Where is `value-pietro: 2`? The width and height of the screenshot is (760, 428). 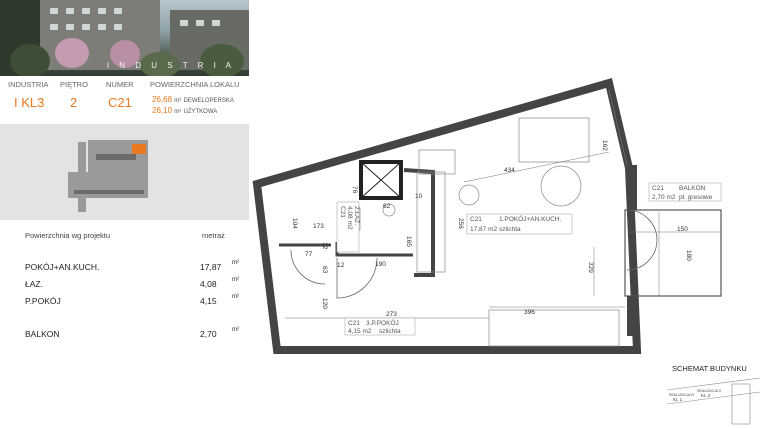
value-pietro: 2 is located at coordinates (74, 102).